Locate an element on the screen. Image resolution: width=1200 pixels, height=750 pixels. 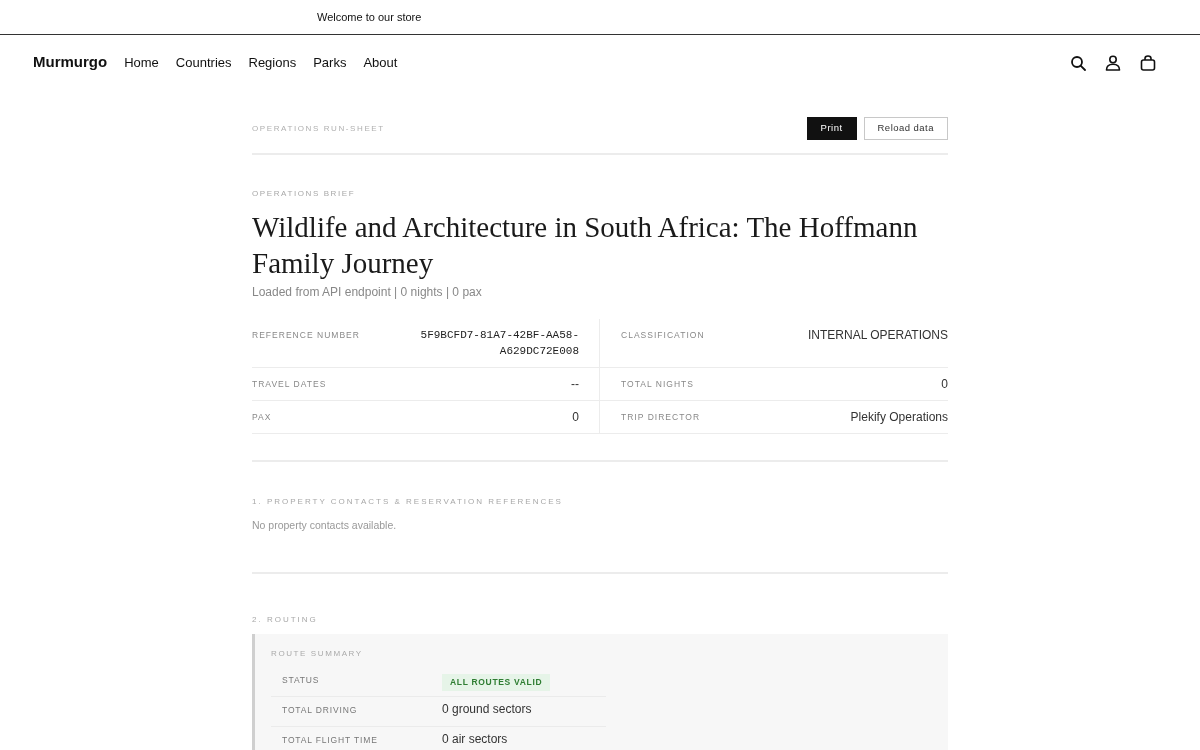
summary-value: 0 air sectors is located at coordinates (475, 739).